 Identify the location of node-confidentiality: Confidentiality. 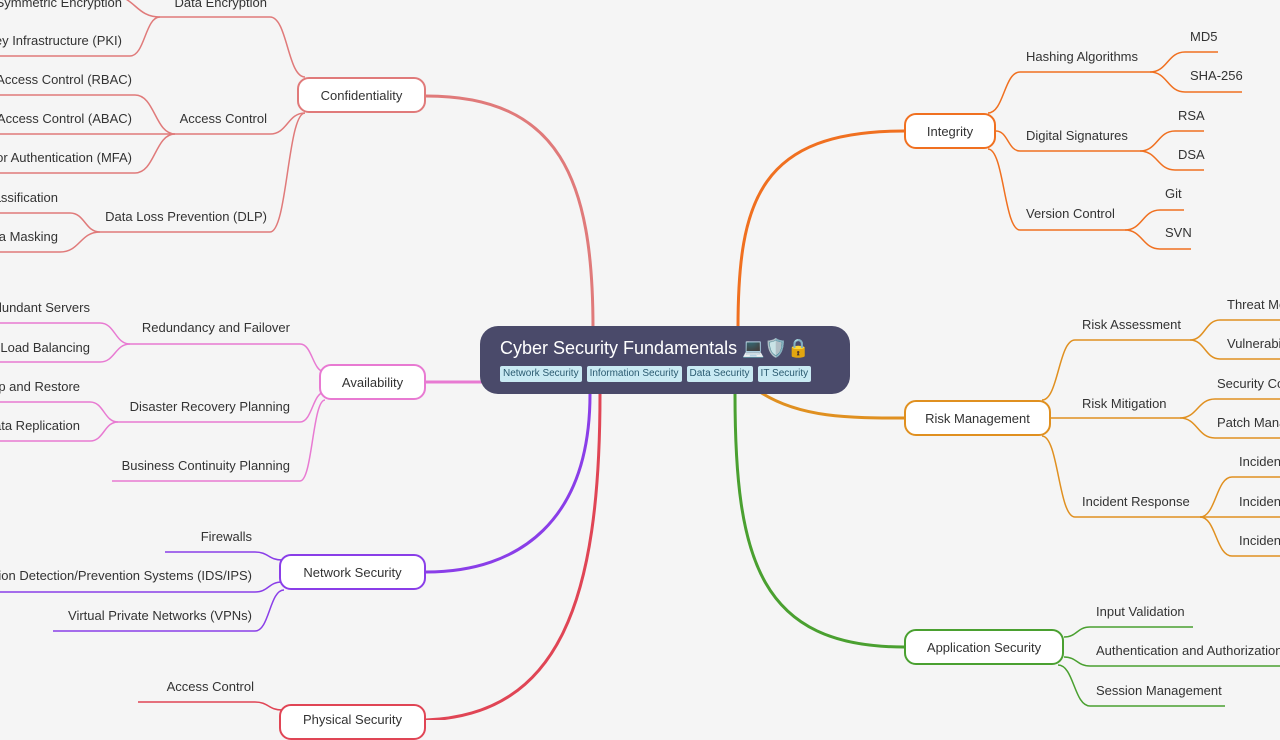
(361, 95).